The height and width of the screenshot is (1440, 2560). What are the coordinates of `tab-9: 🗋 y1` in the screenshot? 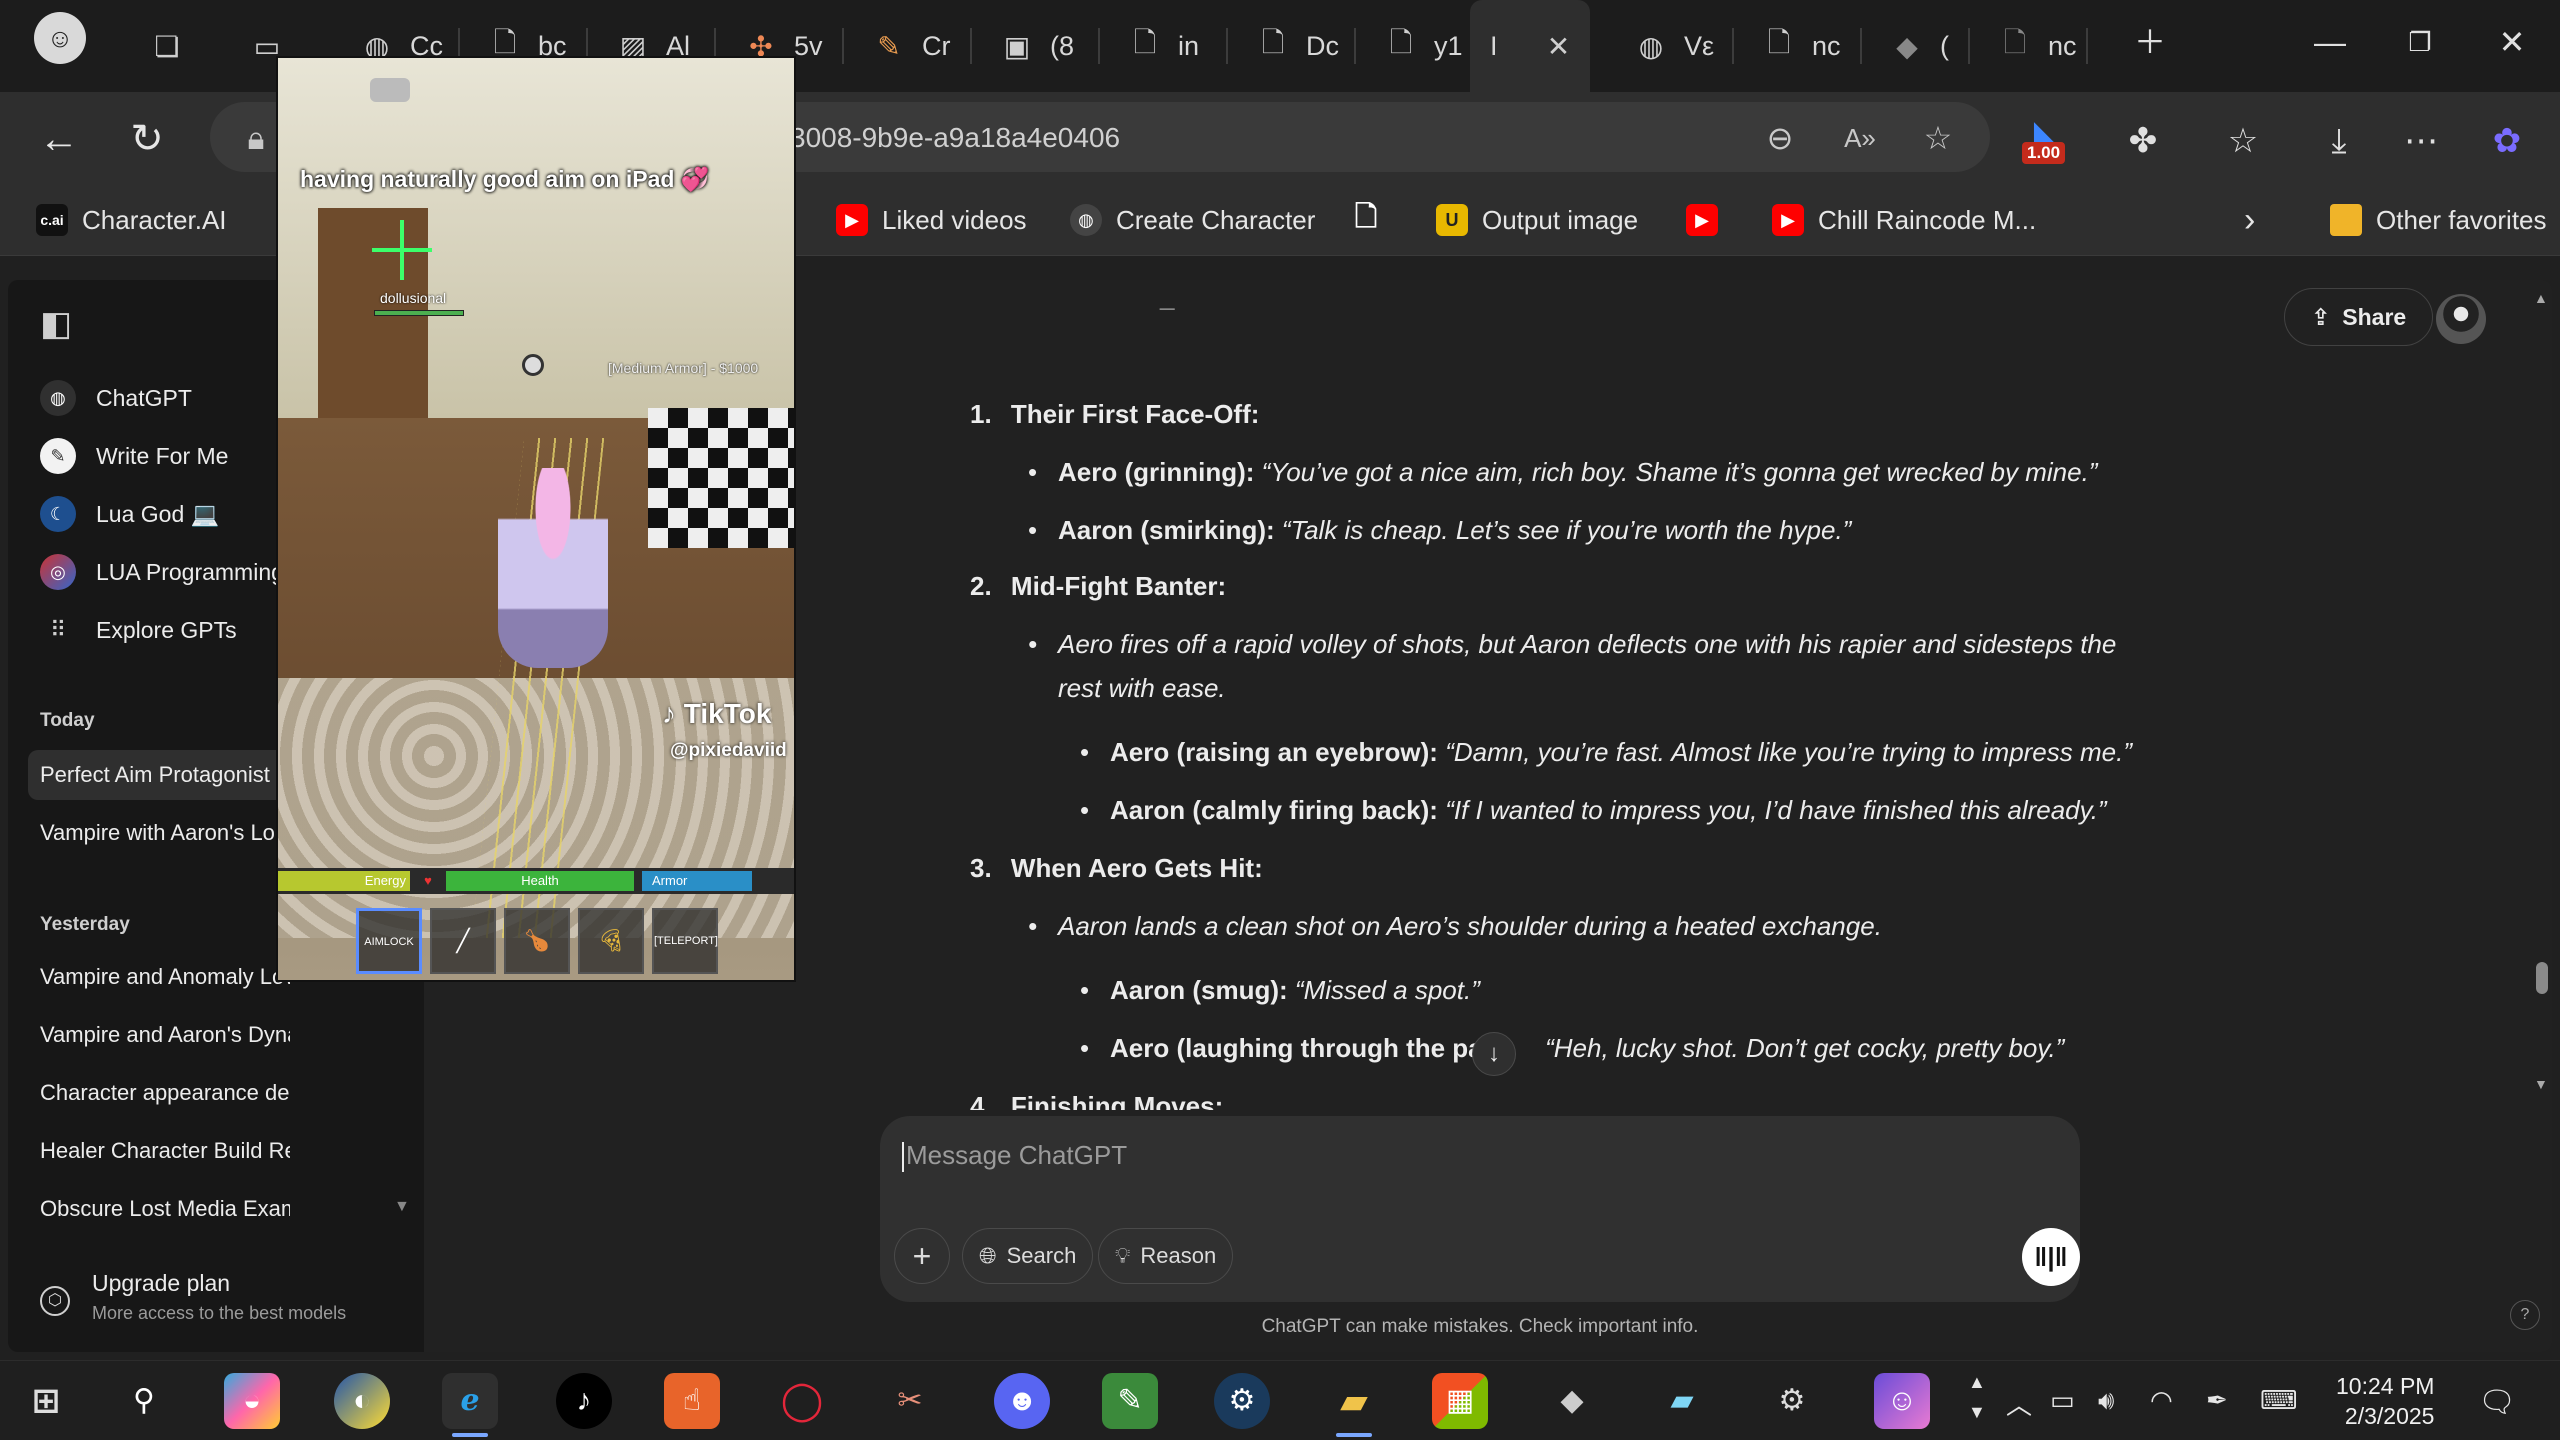 It's located at (1424, 46).